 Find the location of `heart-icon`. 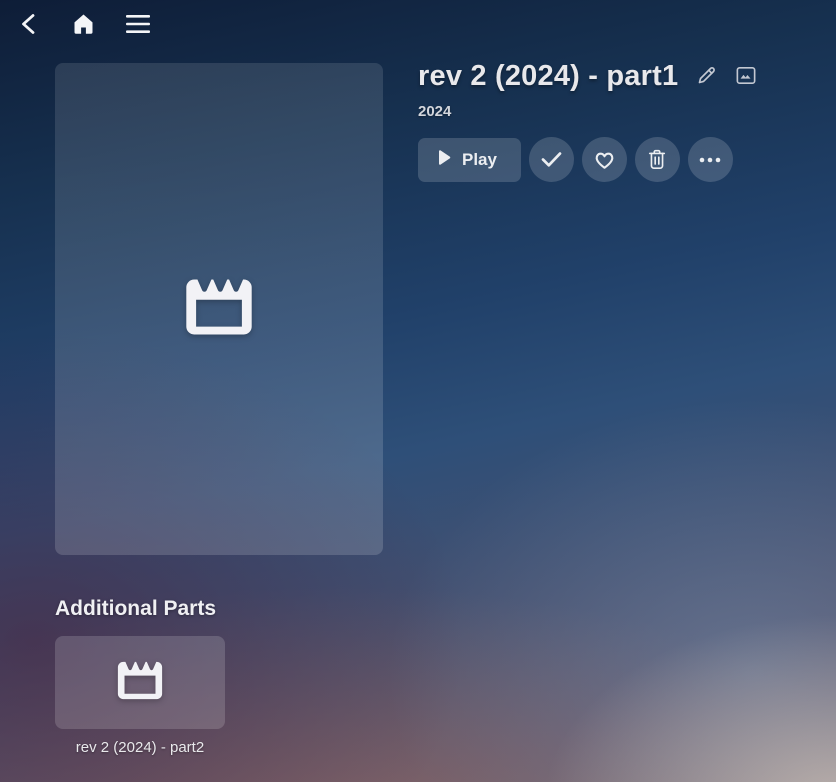

heart-icon is located at coordinates (604, 159).